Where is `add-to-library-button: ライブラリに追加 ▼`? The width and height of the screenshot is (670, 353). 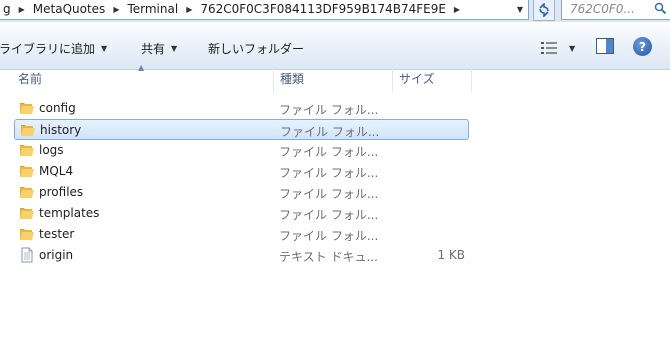 add-to-library-button: ライブラリに追加 ▼ is located at coordinates (53, 48).